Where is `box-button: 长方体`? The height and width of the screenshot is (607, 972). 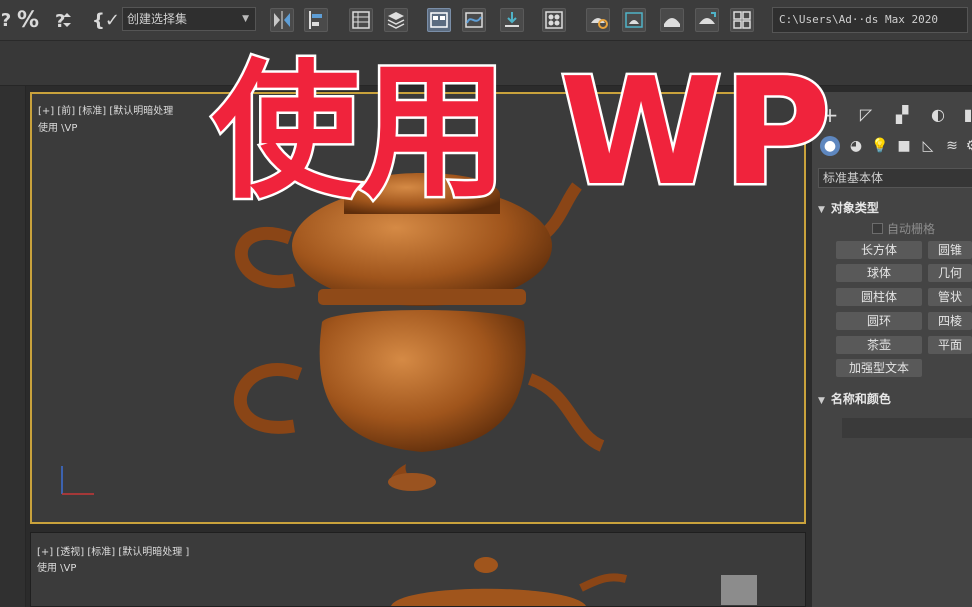 box-button: 长方体 is located at coordinates (879, 250).